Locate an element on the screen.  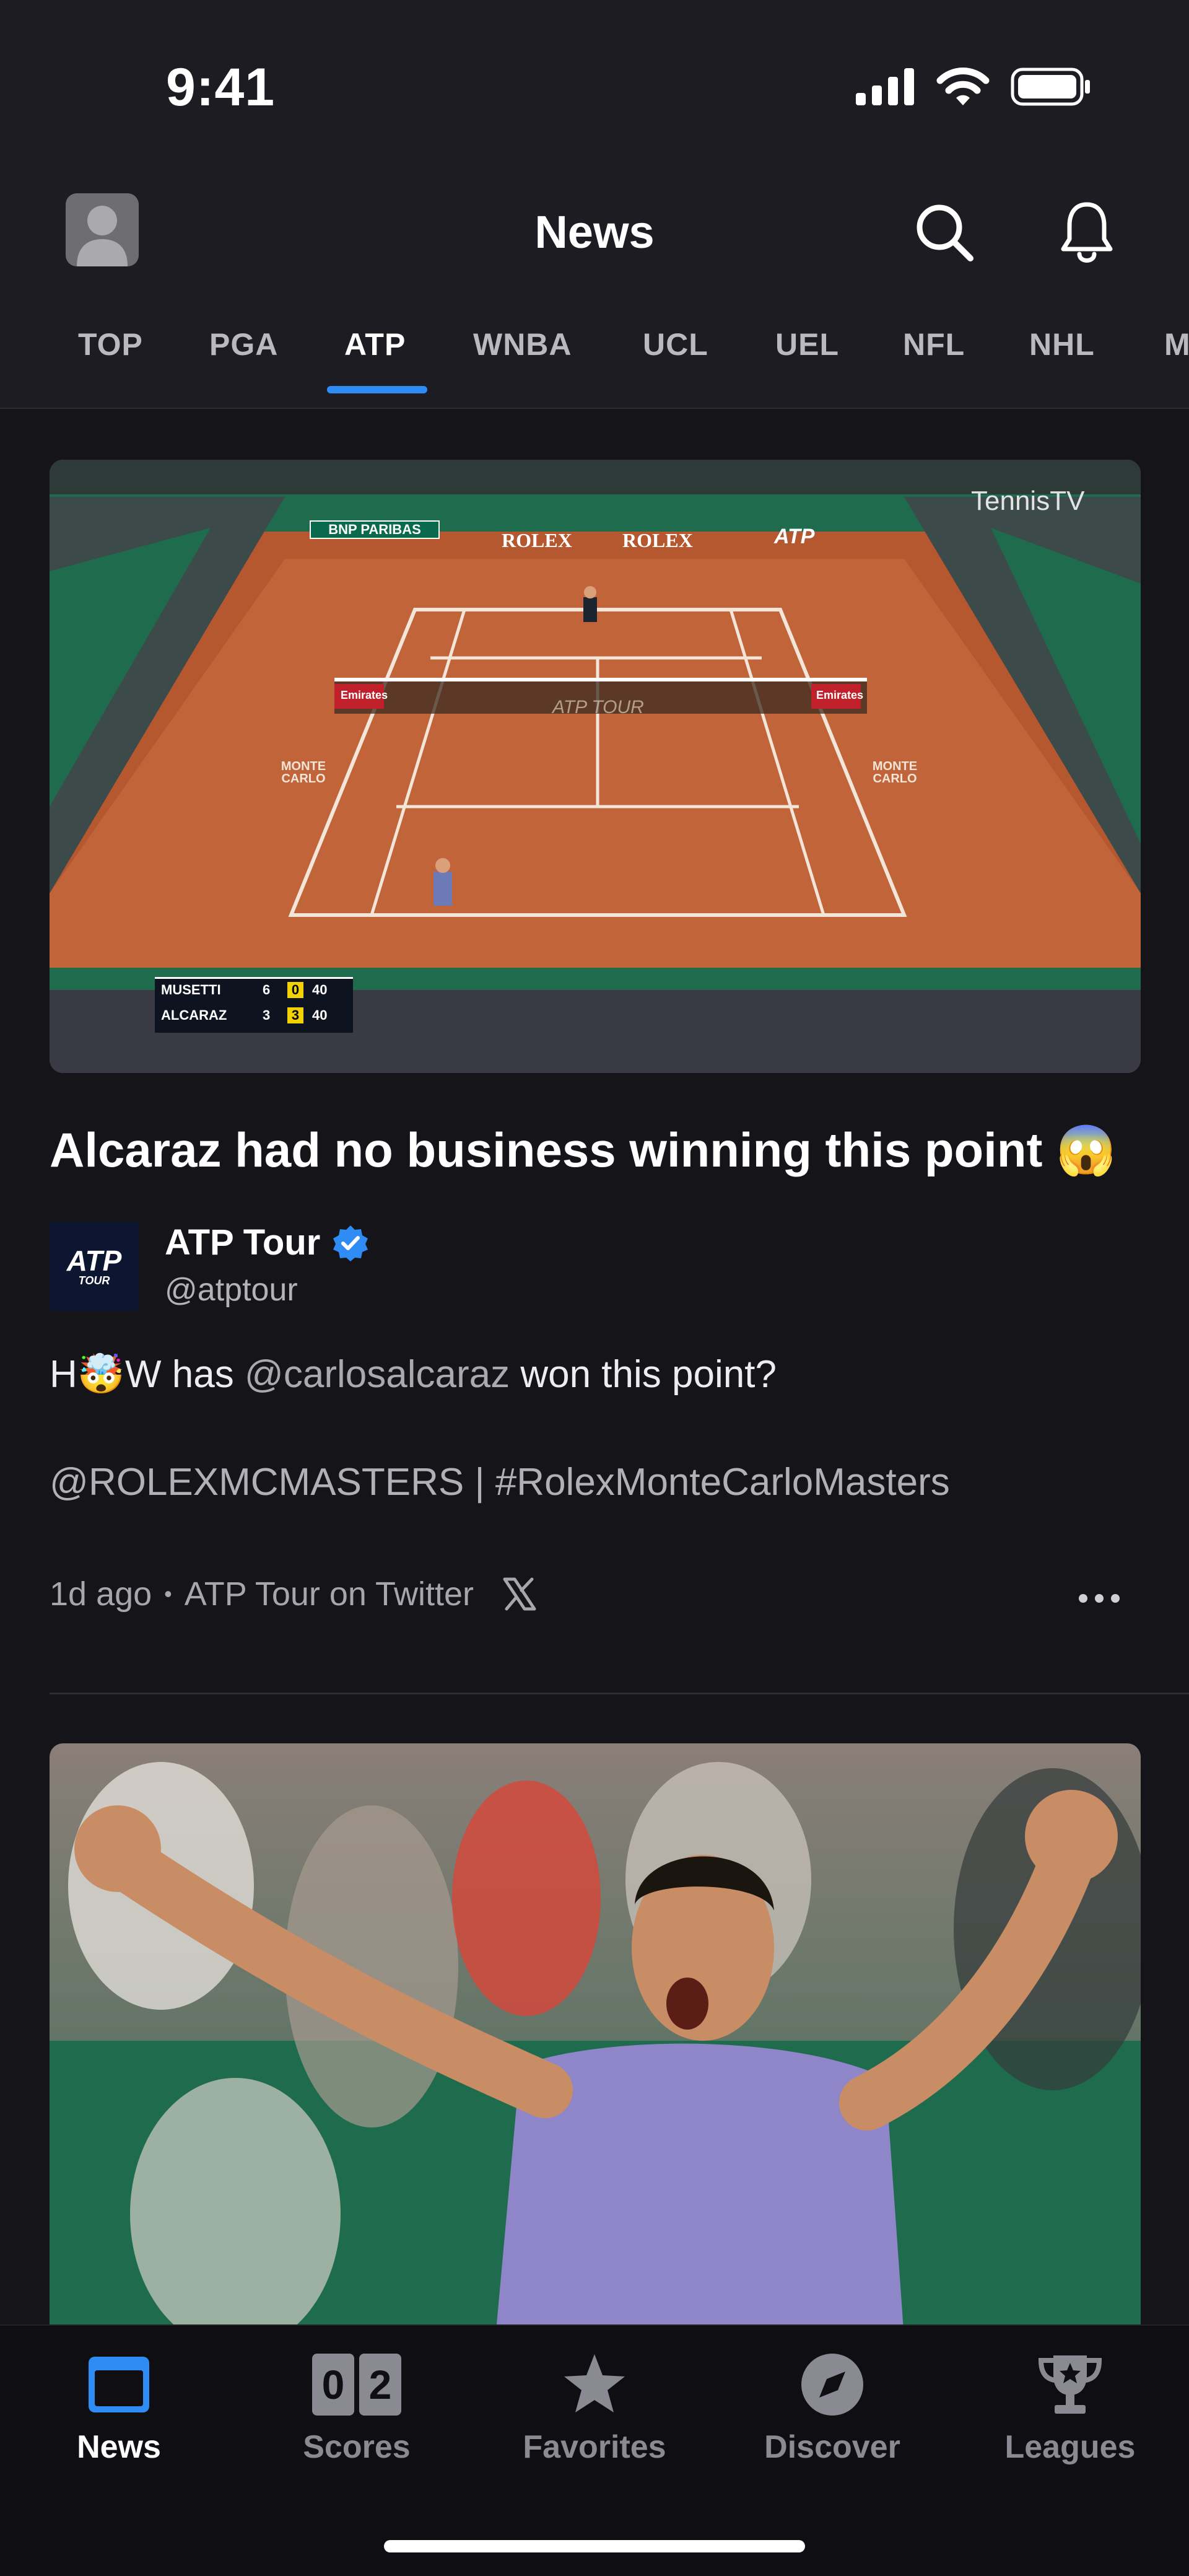
wifi-icon is located at coordinates (963, 86).